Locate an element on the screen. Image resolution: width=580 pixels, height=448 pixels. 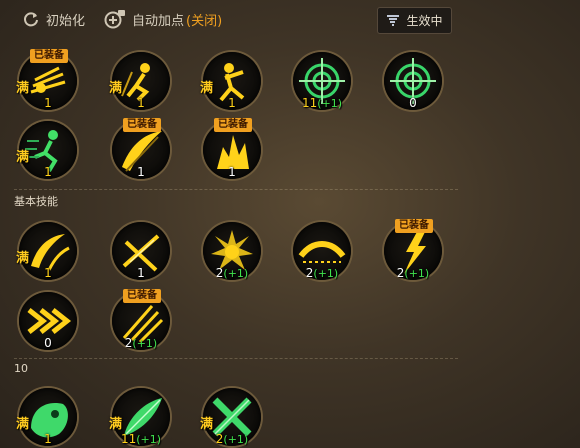
toolbar: 初始化 自动加点 (关闭) 生效中 is located at coordinates (290, 19).